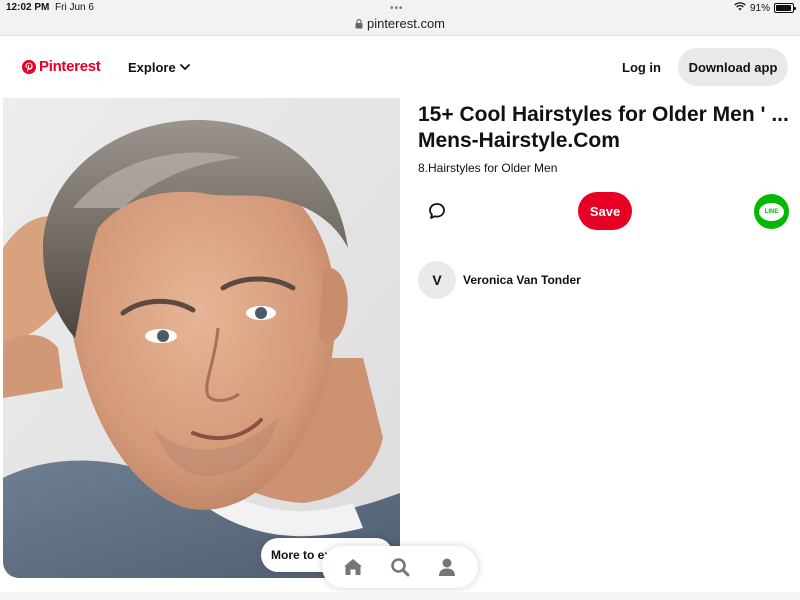 Image resolution: width=800 pixels, height=600 pixels. Describe the element at coordinates (522, 280) in the screenshot. I see `author-name: Veronica Van Tonder` at that location.